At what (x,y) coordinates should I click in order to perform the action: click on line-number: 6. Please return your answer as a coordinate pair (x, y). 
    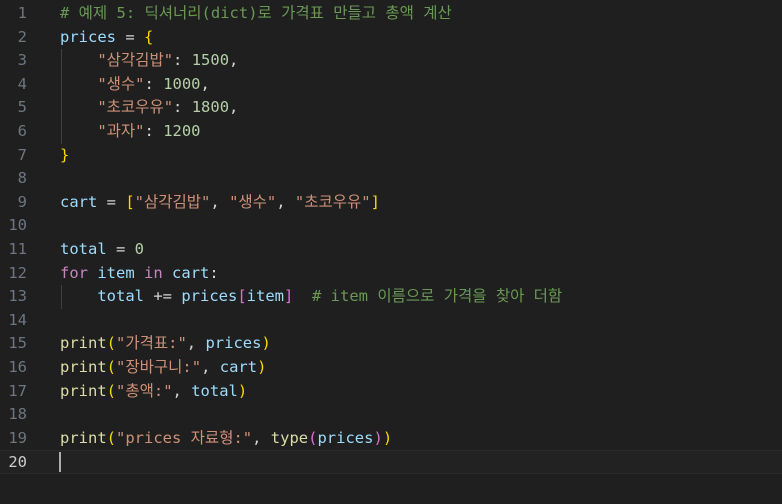
    Looking at the image, I should click on (22, 131).